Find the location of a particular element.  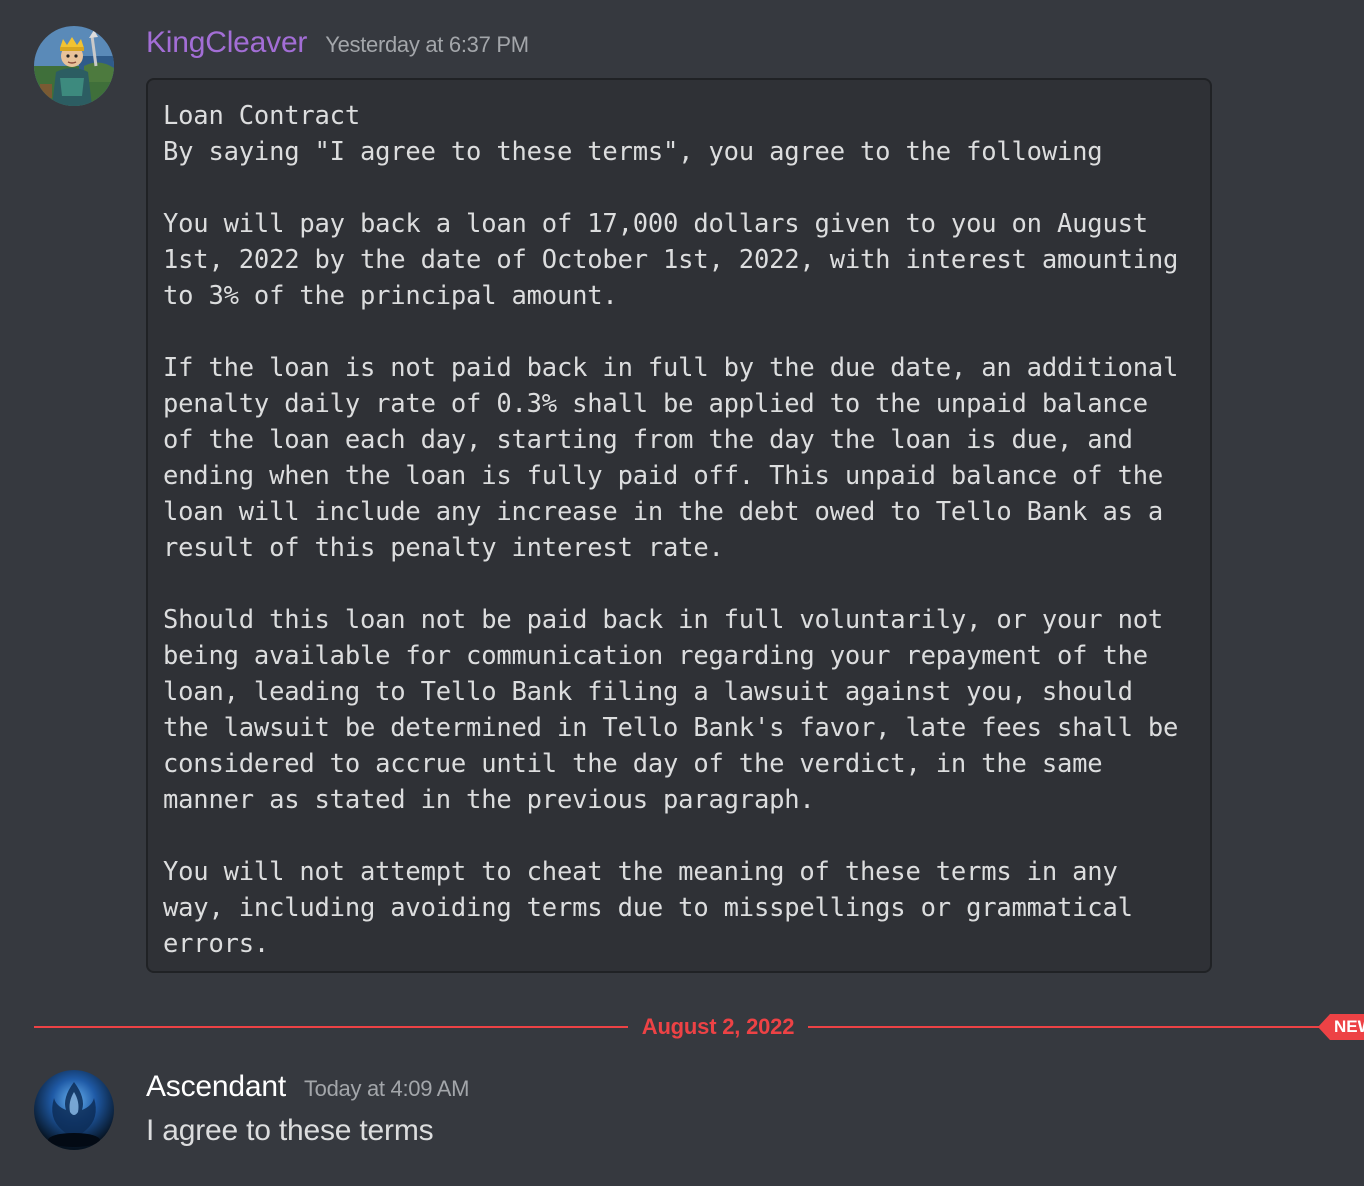

new-badge-label: NEW is located at coordinates (1347, 1027).